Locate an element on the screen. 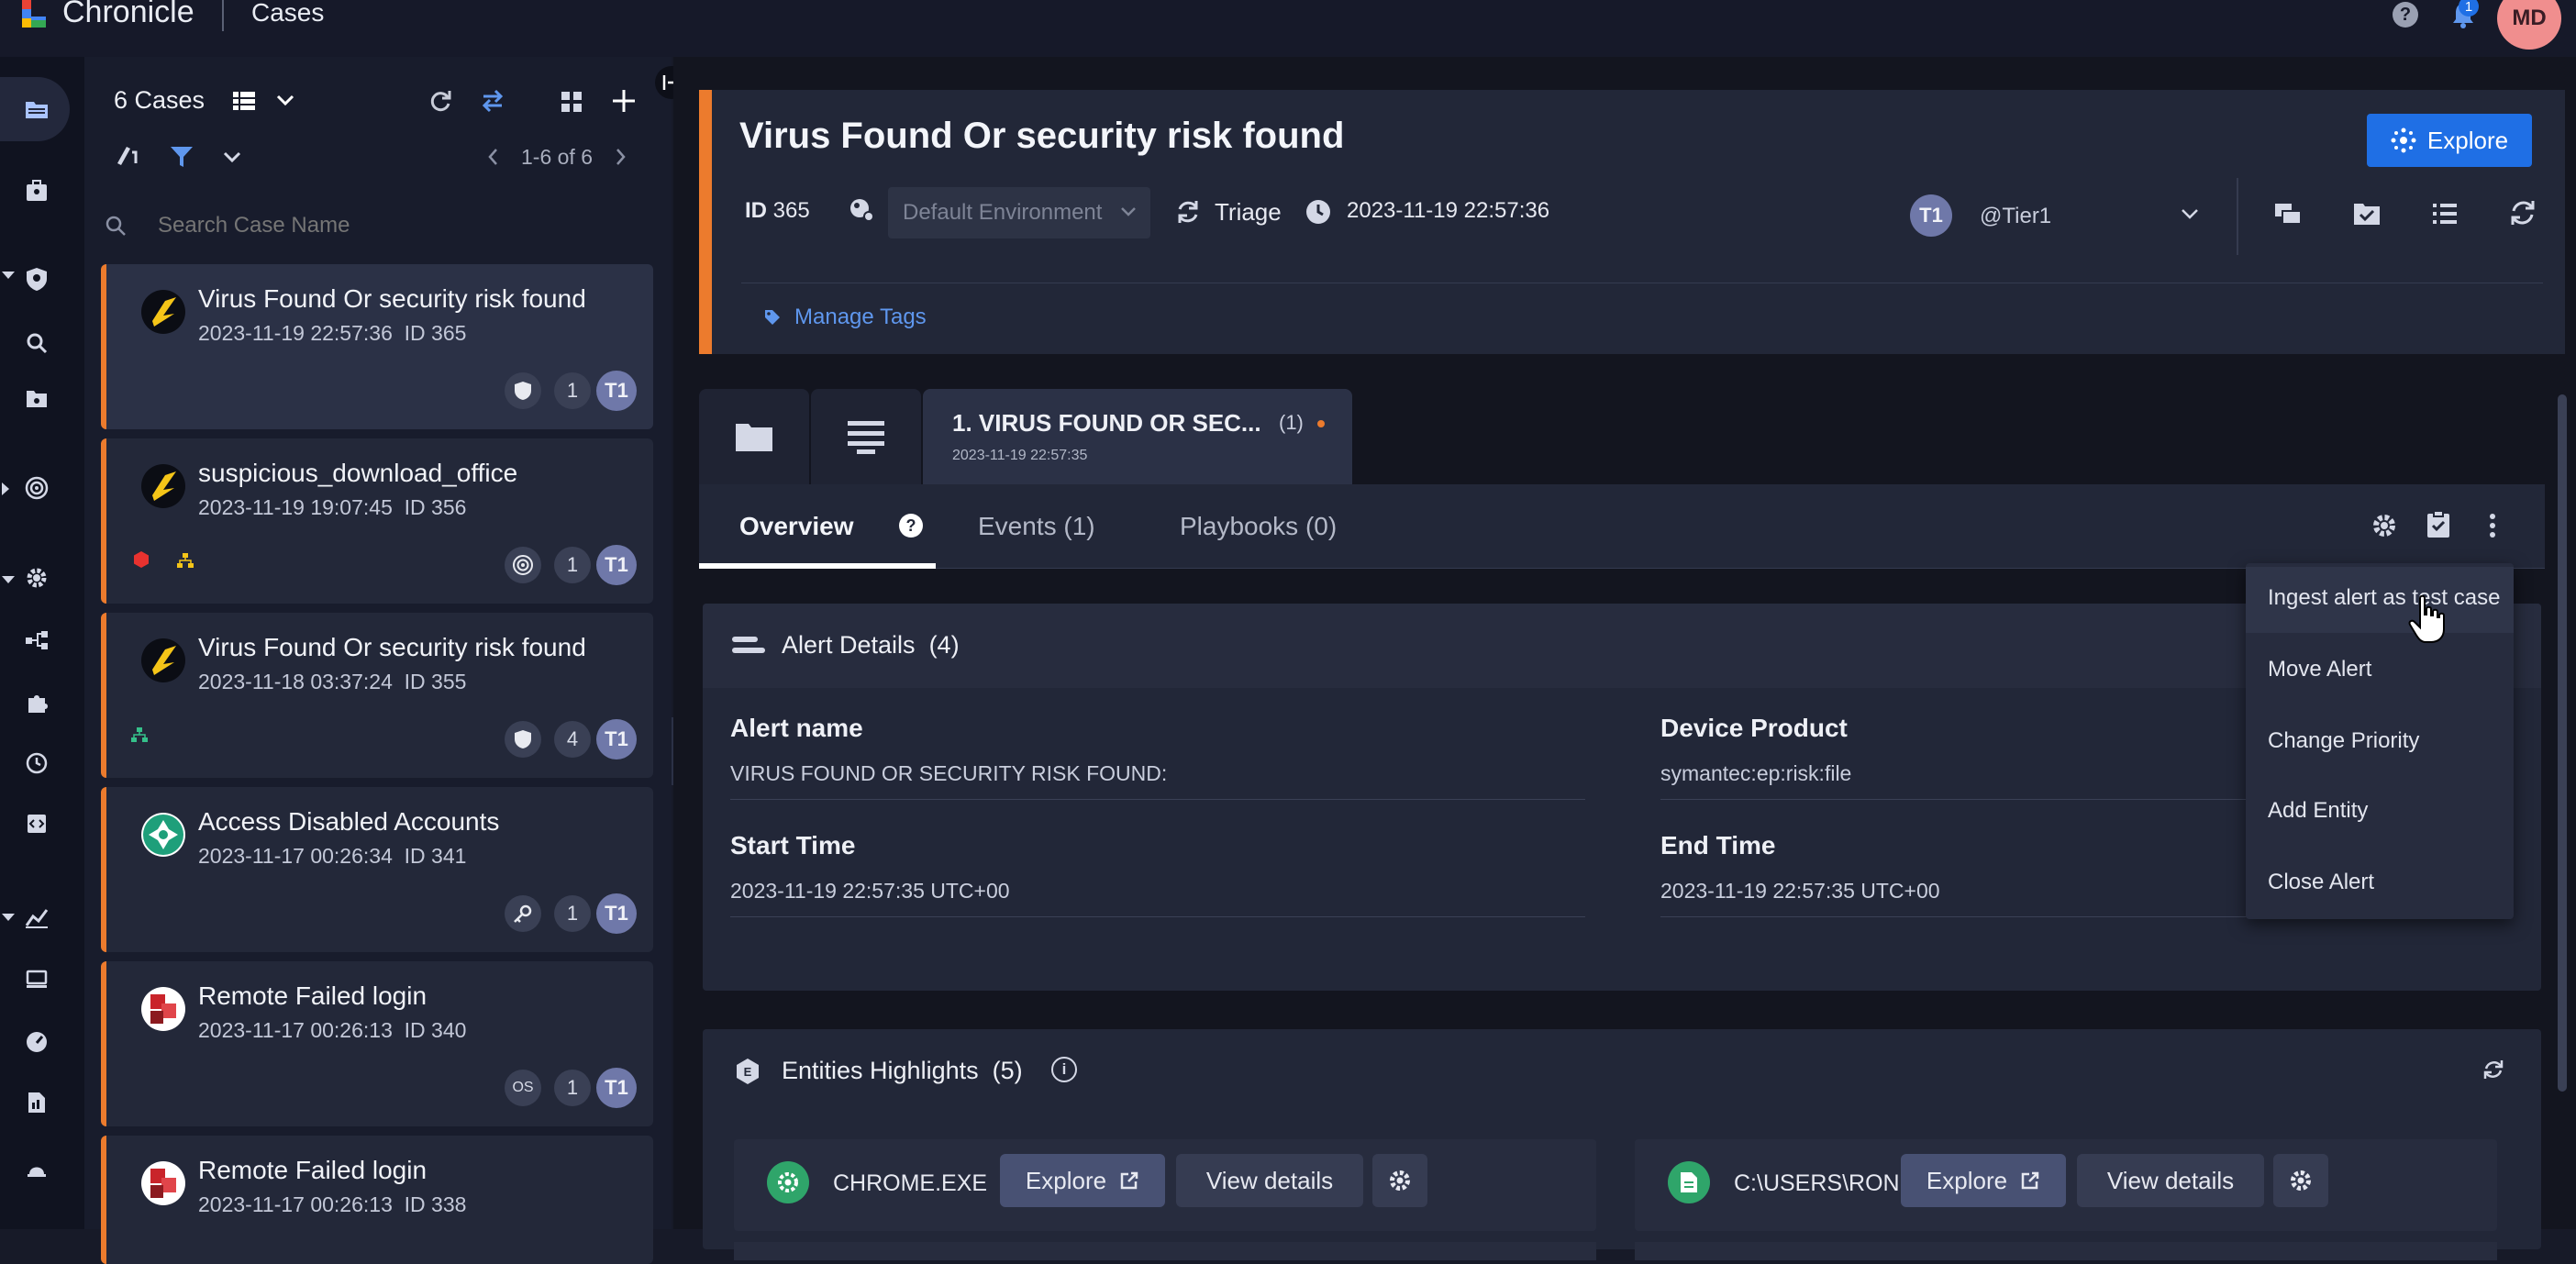  alert-settings-gear-icon is located at coordinates (2384, 525).